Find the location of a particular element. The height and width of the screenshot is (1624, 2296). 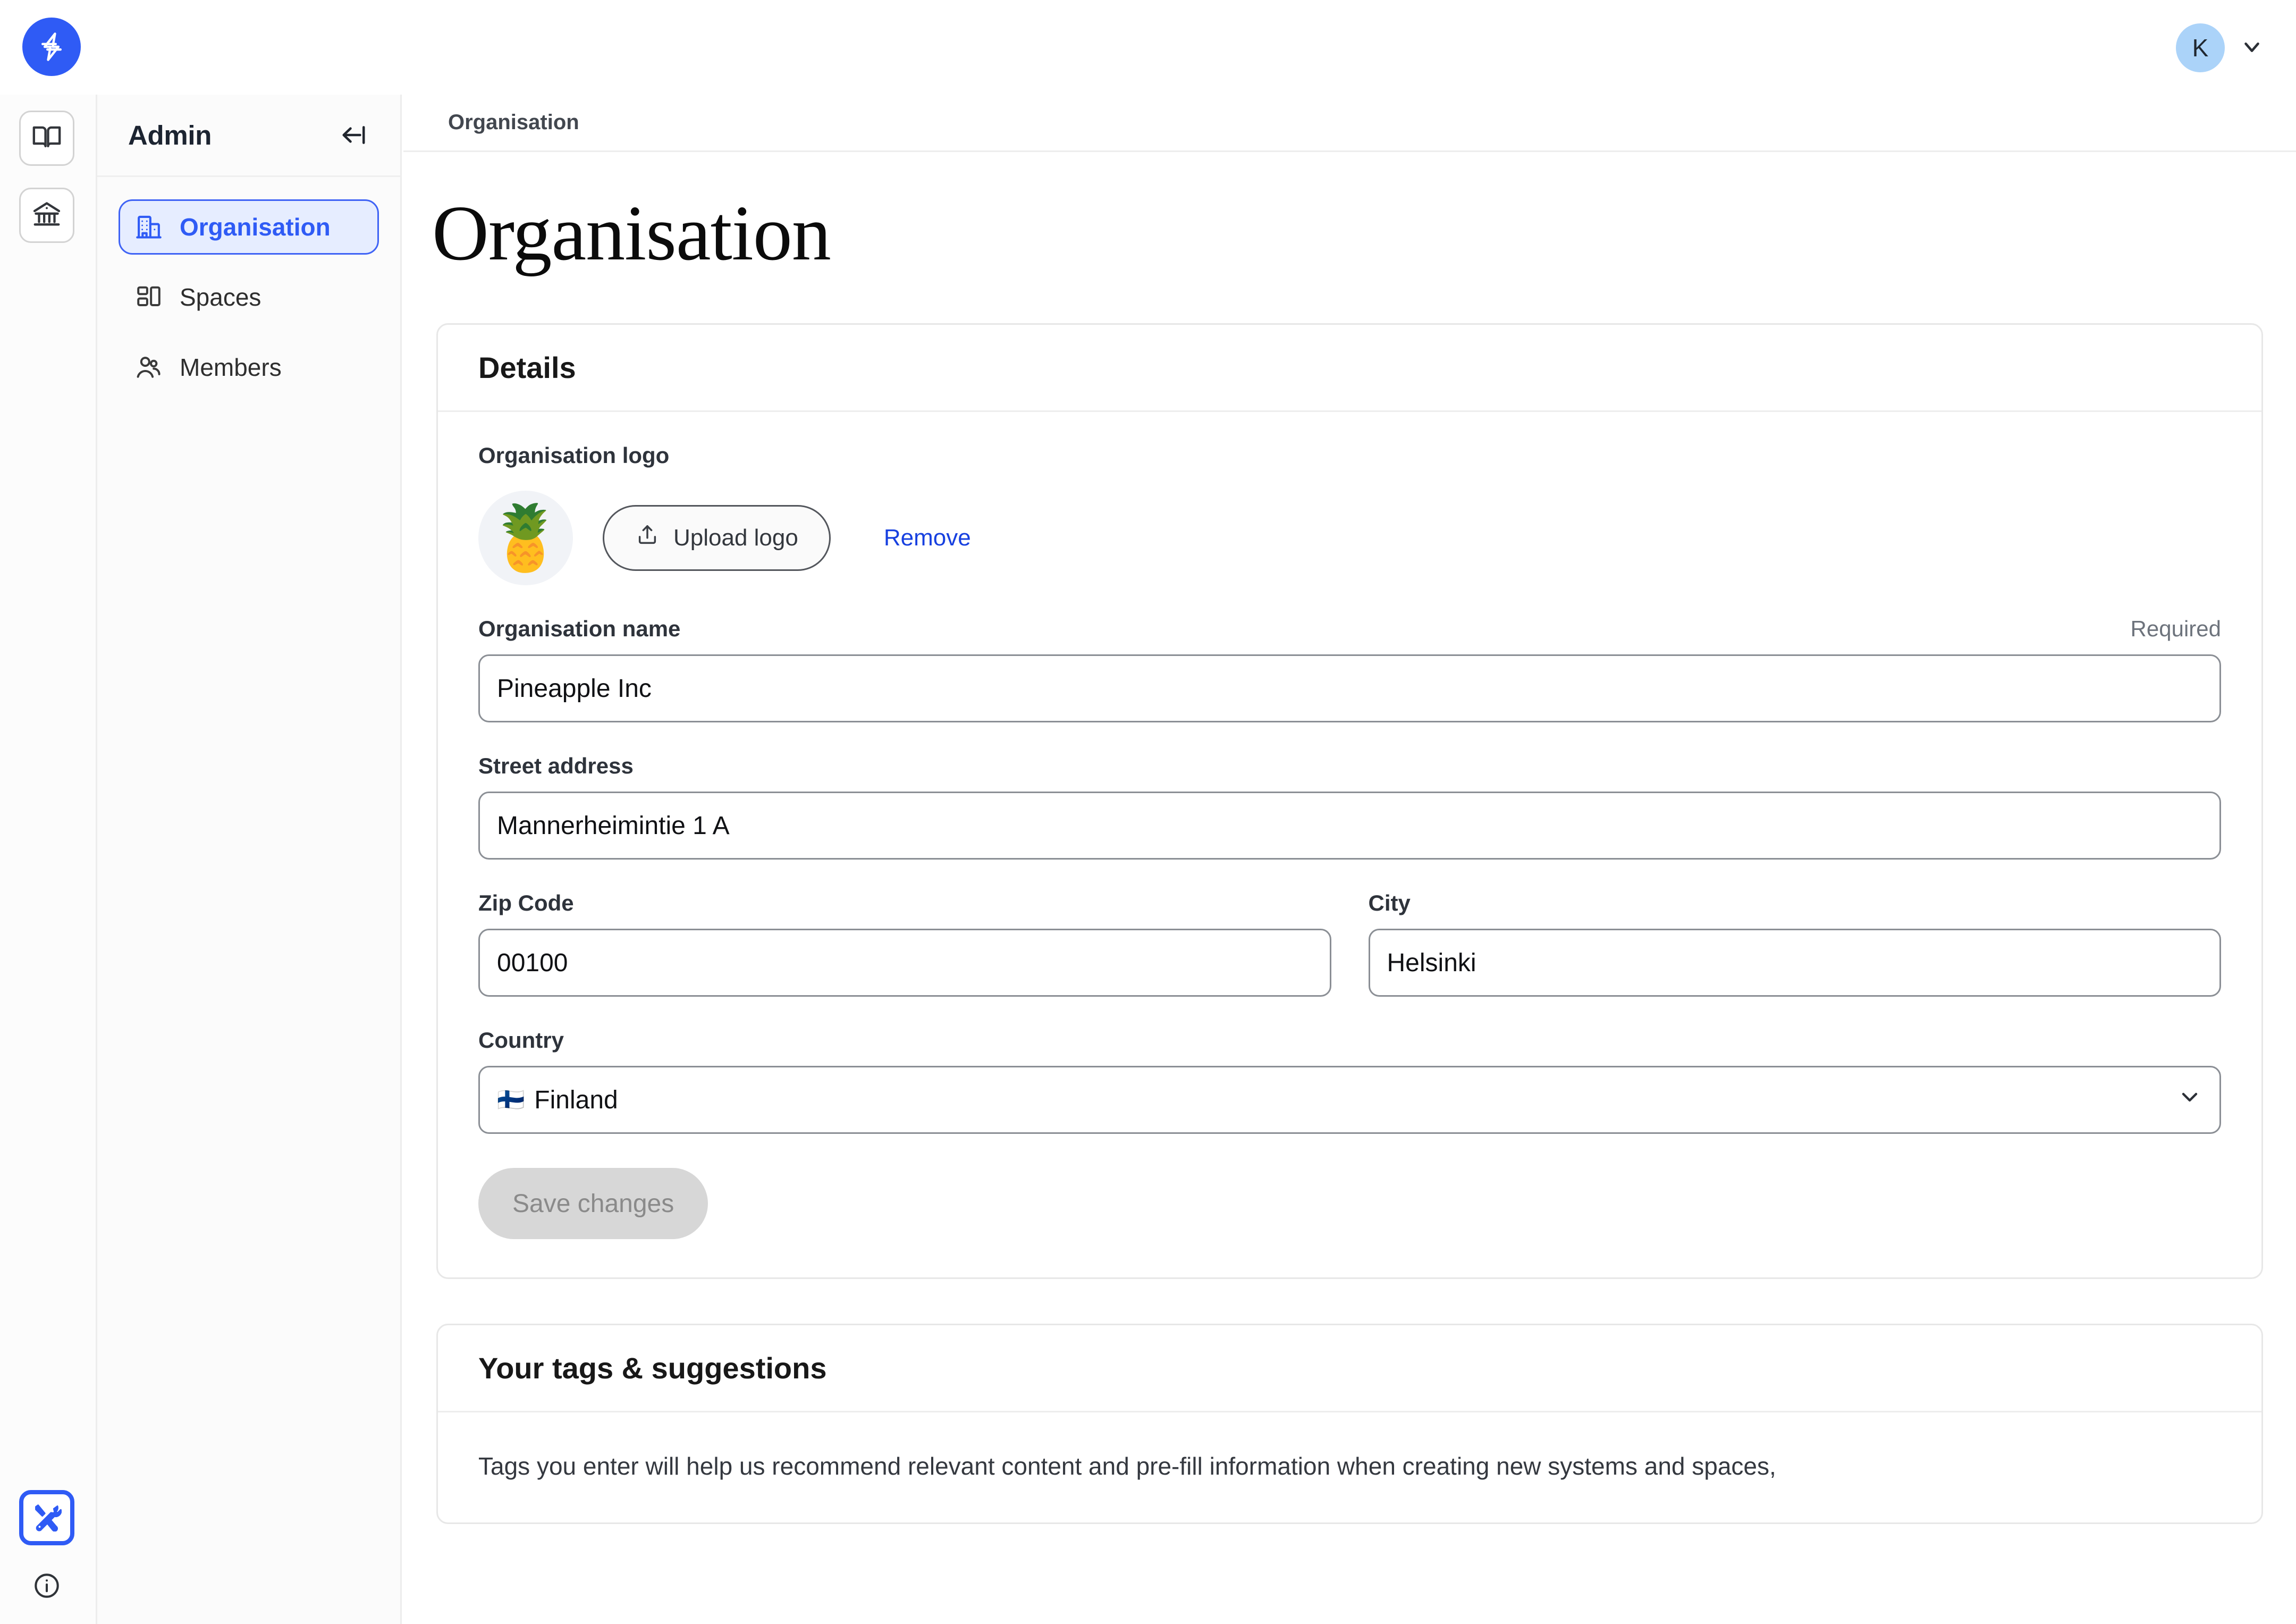

user-menu: K is located at coordinates (2220, 47).